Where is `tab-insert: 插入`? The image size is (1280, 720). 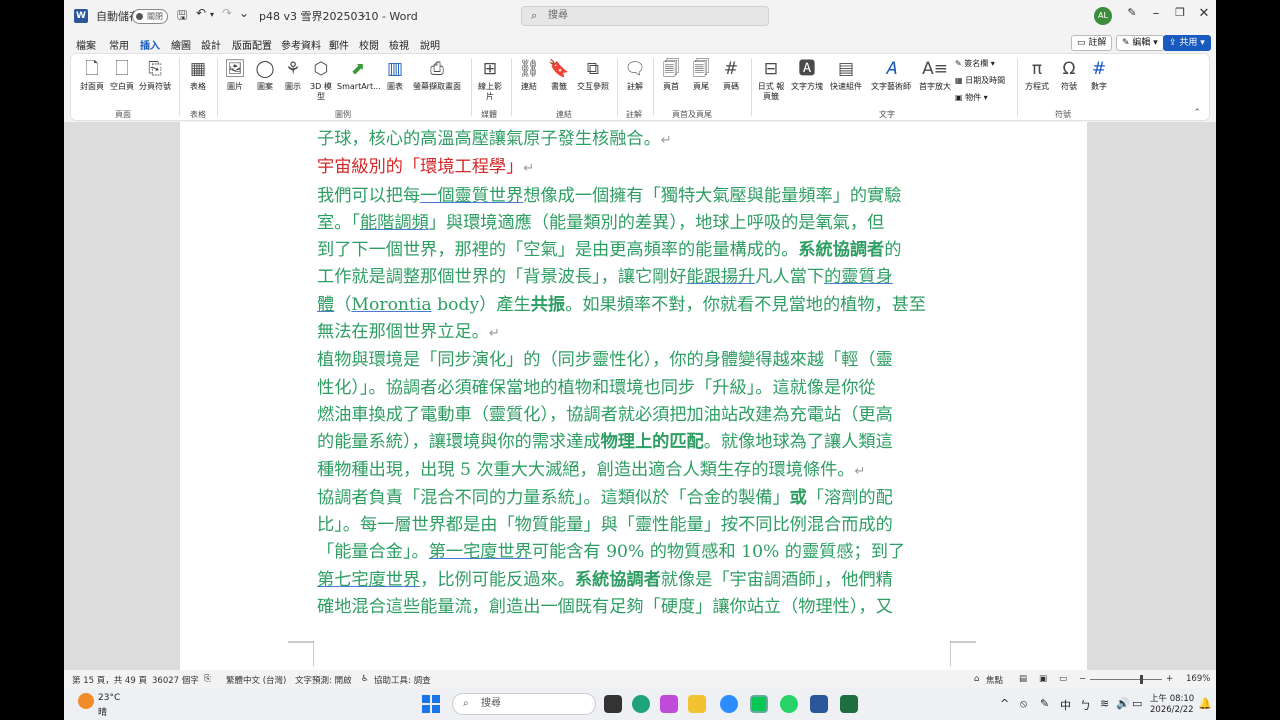
tab-insert: 插入 is located at coordinates (150, 46).